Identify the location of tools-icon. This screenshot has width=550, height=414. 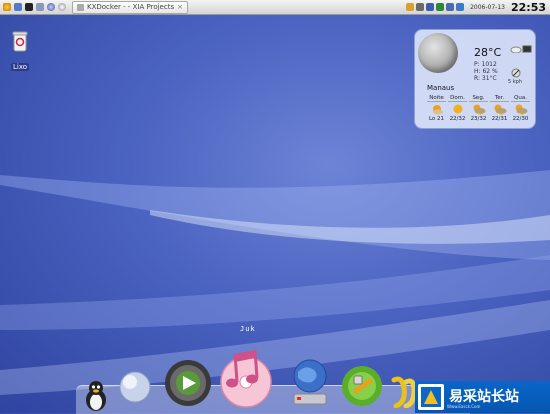
(362, 385).